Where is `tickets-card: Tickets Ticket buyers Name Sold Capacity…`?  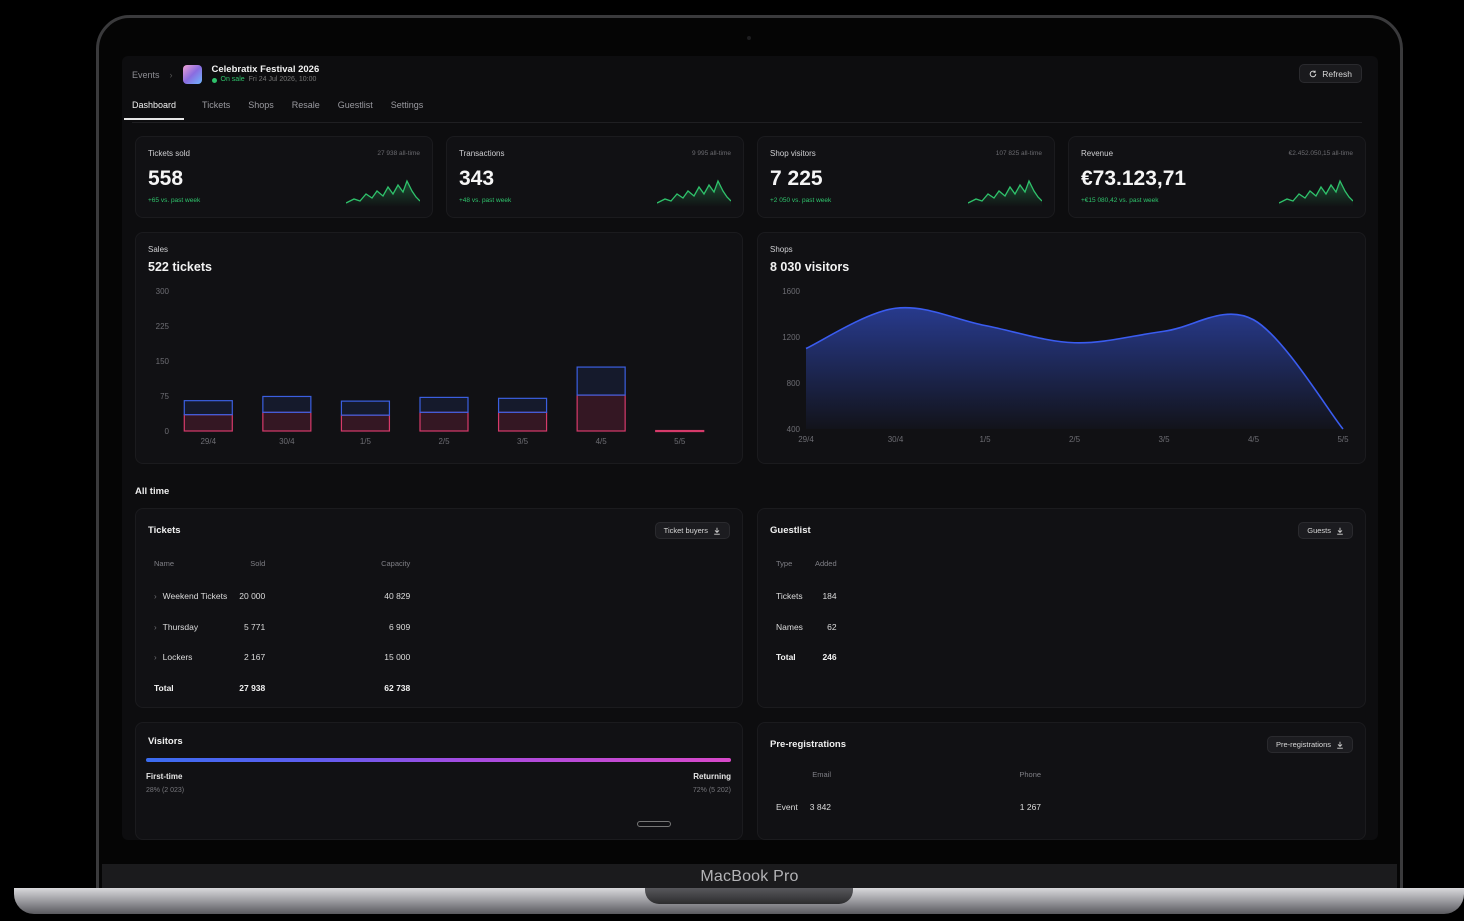 tickets-card: Tickets Ticket buyers Name Sold Capacity… is located at coordinates (439, 608).